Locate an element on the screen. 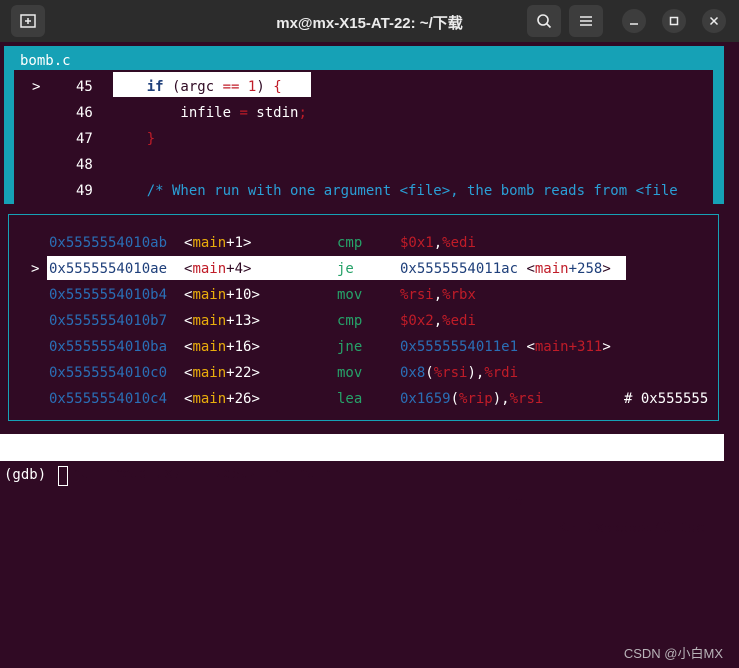 This screenshot has height=668, width=739. asm-operands: 0x5555554011ac <main+258> is located at coordinates (505, 269).